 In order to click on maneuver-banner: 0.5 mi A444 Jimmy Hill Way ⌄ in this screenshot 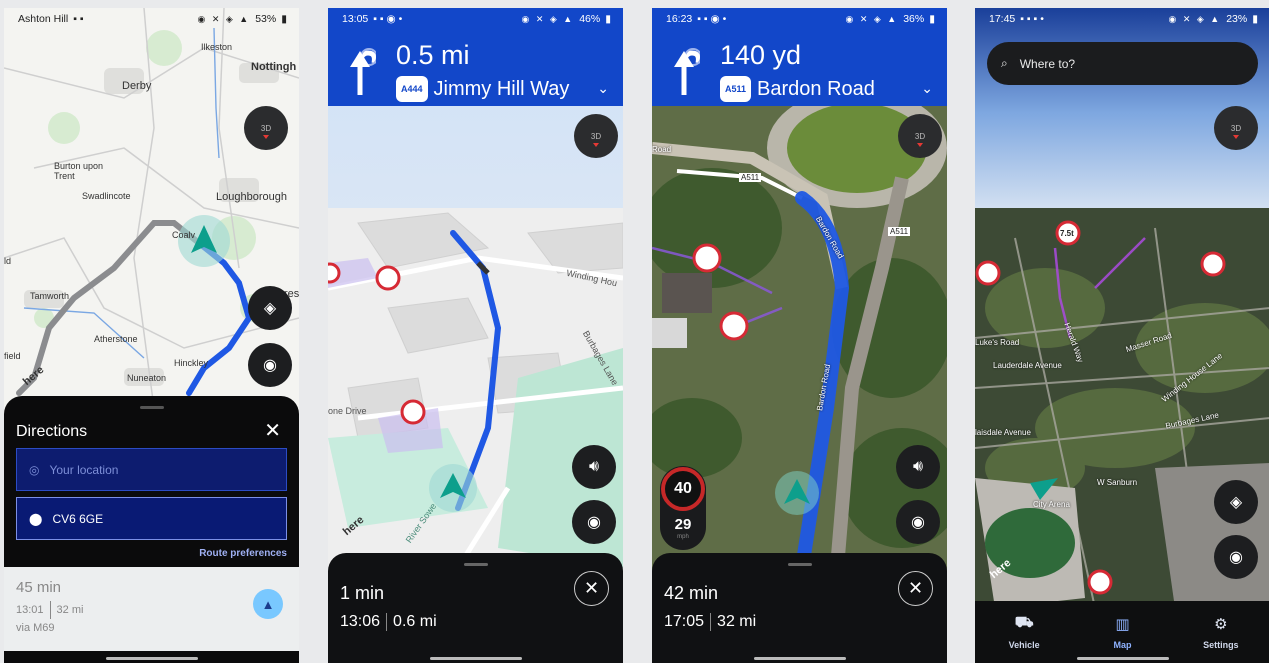, I will do `click(475, 68)`.